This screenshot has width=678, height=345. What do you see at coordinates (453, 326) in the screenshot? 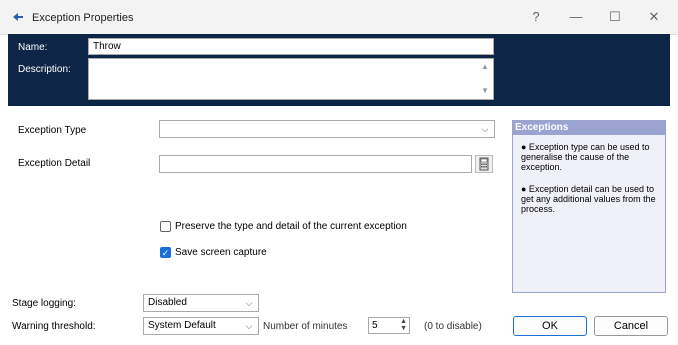
I see `disable-hint: (0 to disable)` at bounding box center [453, 326].